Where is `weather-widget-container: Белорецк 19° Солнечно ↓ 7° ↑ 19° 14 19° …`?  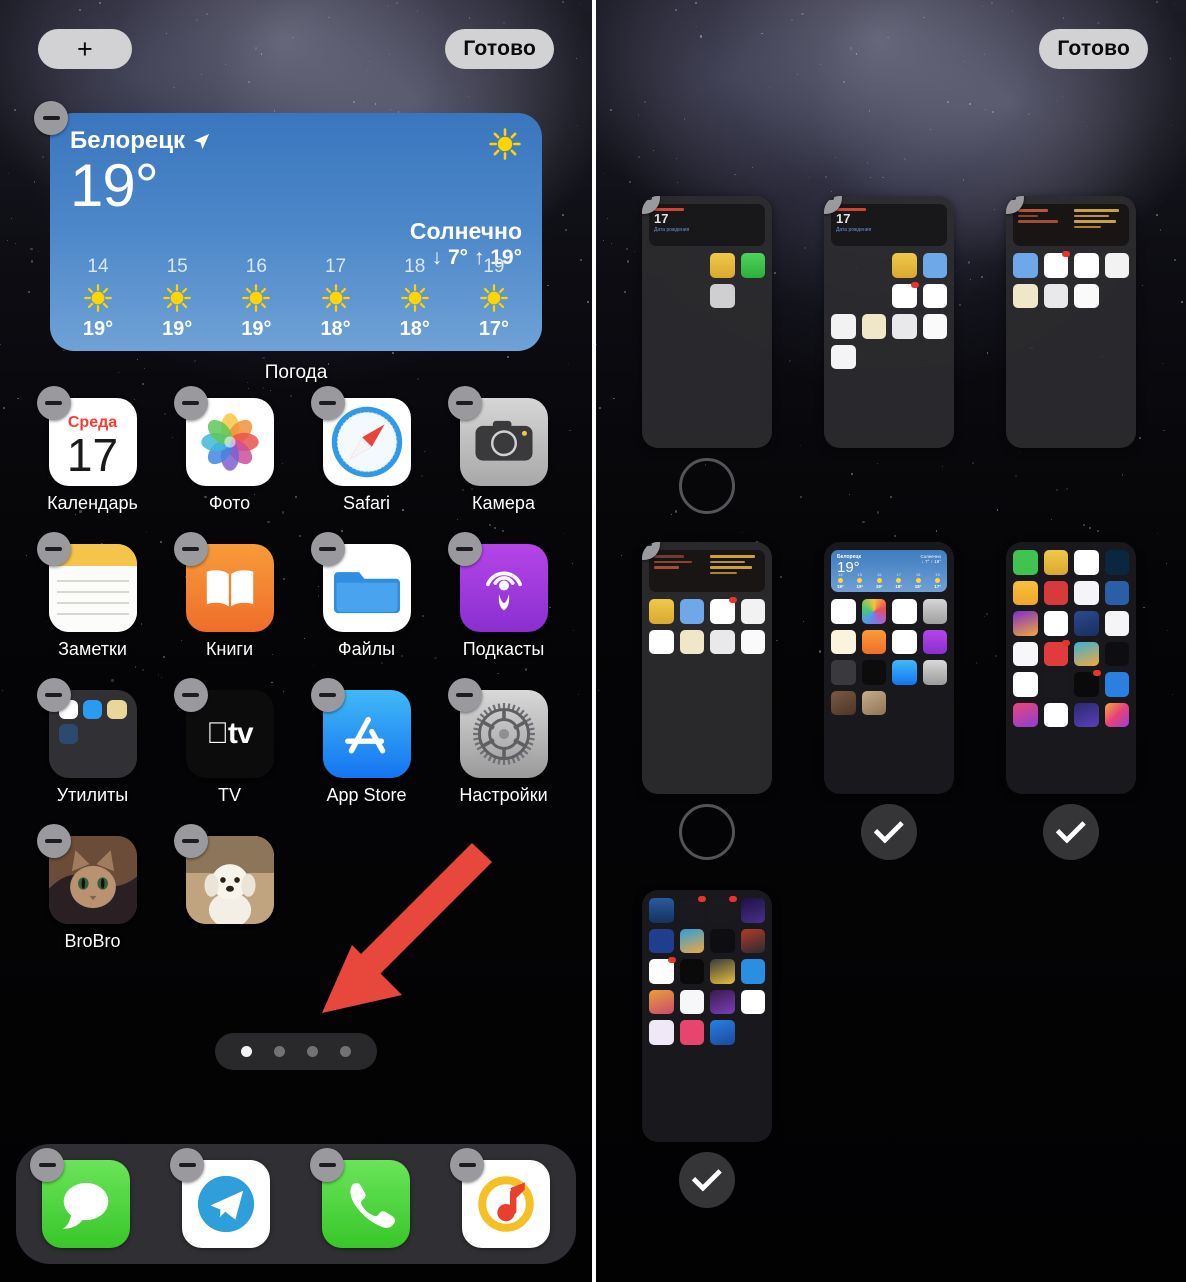
weather-widget-container: Белорецк 19° Солнечно ↓ 7° ↑ 19° 14 19° … is located at coordinates (288, 242).